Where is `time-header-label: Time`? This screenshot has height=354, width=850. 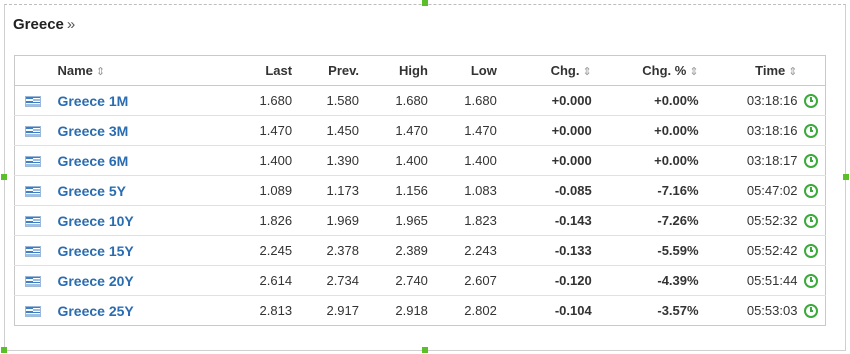
time-header-label: Time is located at coordinates (770, 70).